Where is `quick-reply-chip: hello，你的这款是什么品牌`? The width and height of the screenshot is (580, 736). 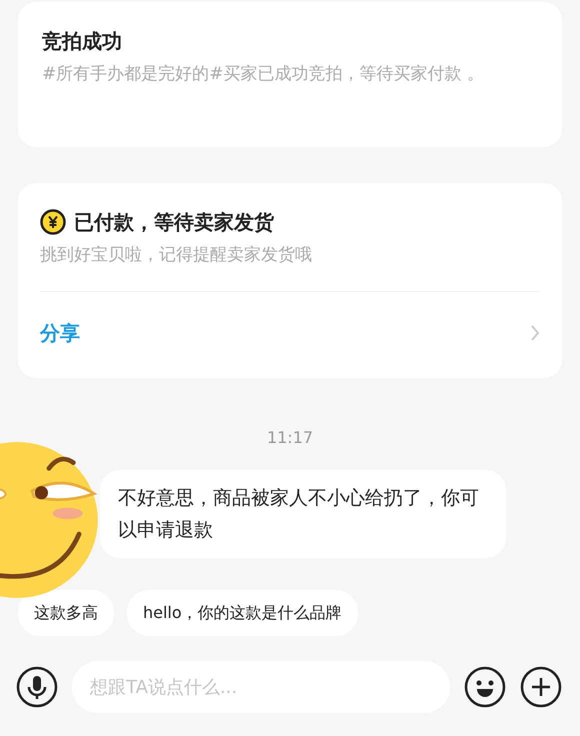 quick-reply-chip: hello，你的这款是什么品牌 is located at coordinates (242, 613).